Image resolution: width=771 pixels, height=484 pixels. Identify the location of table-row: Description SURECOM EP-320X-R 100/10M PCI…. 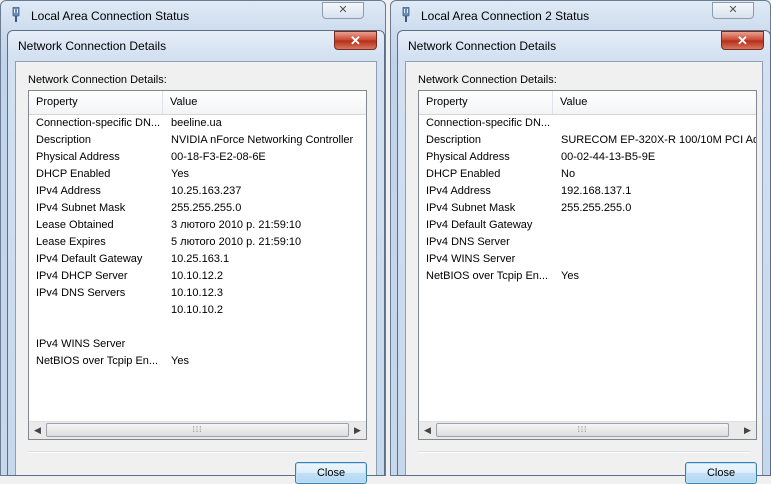
(587, 140).